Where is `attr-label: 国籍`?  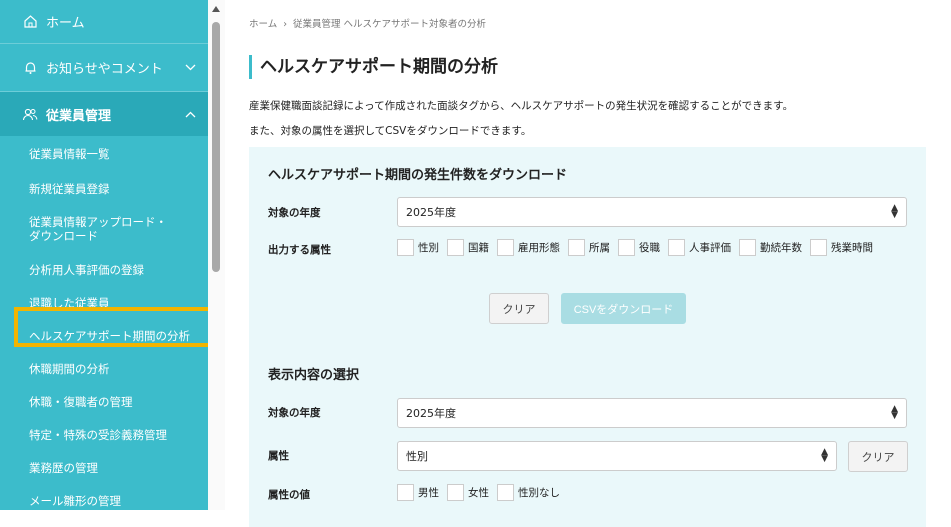 attr-label: 国籍 is located at coordinates (478, 248).